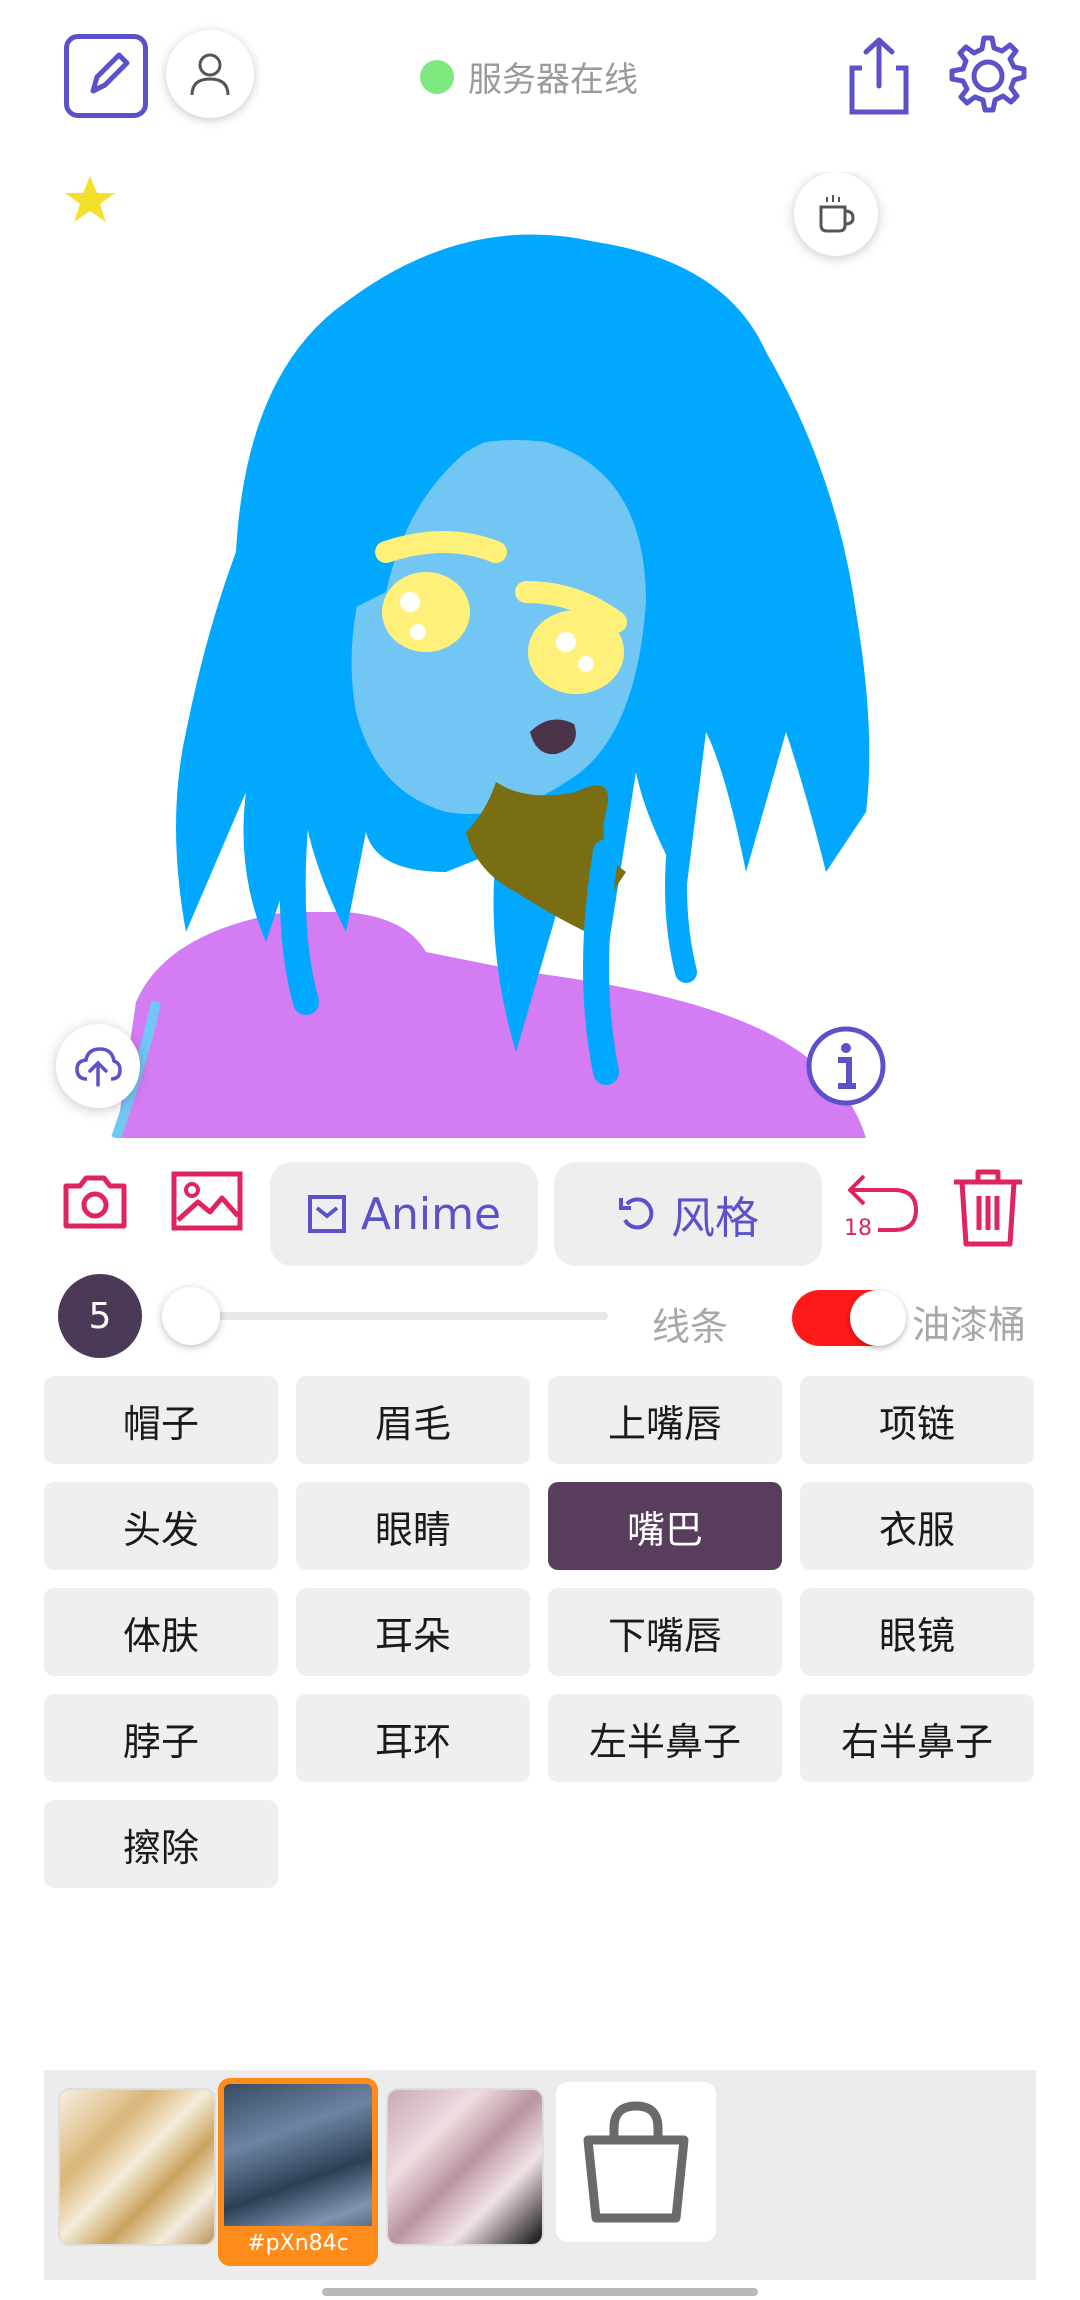  Describe the element at coordinates (110, 73) in the screenshot. I see `edit-note-icon` at that location.